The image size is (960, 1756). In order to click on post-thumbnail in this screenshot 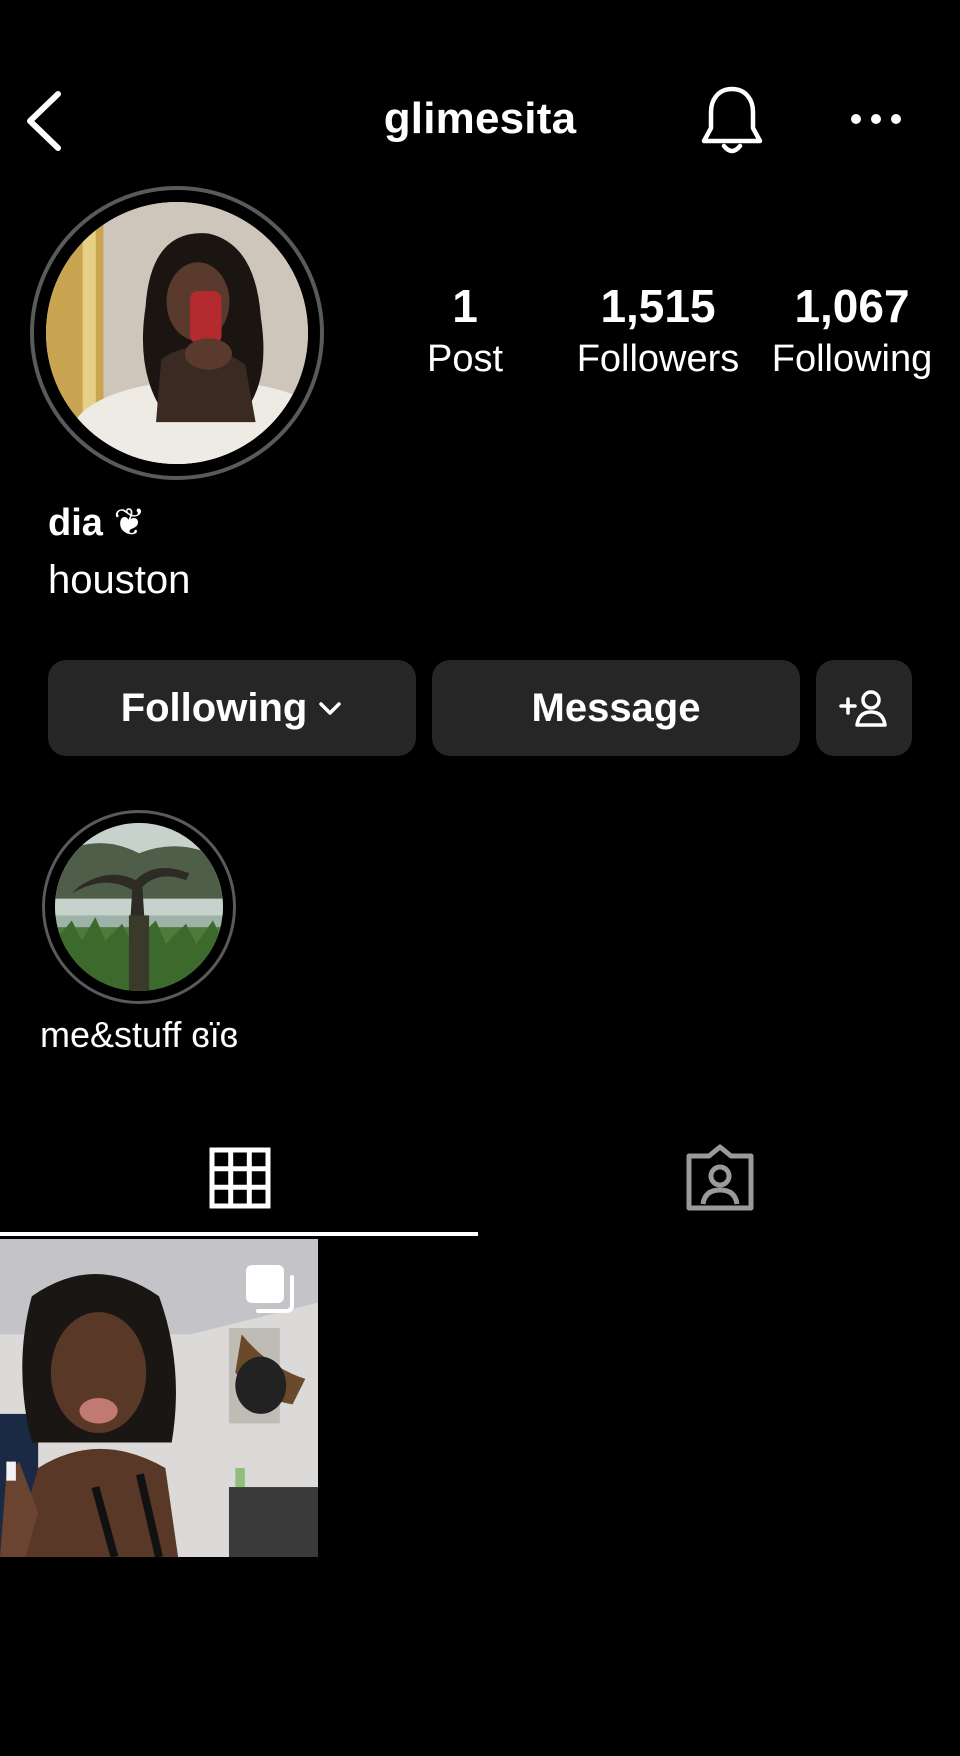, I will do `click(159, 1398)`.